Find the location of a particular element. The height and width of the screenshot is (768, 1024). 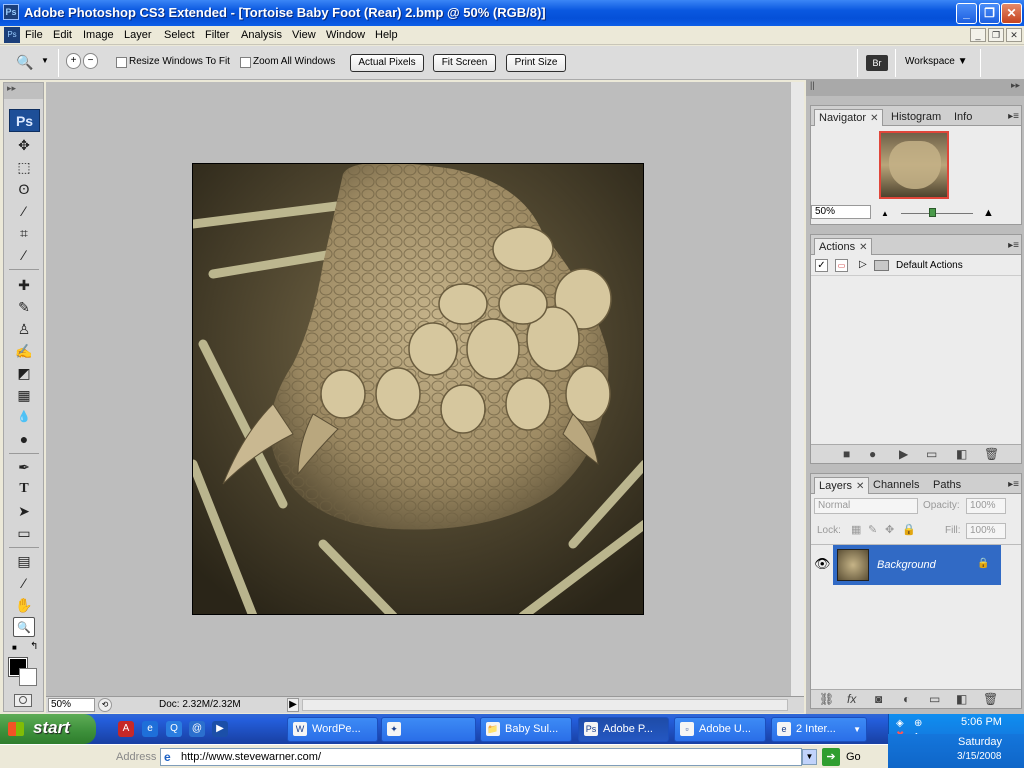

outlook-quicklaunch-icon: @ is located at coordinates (197, 729).